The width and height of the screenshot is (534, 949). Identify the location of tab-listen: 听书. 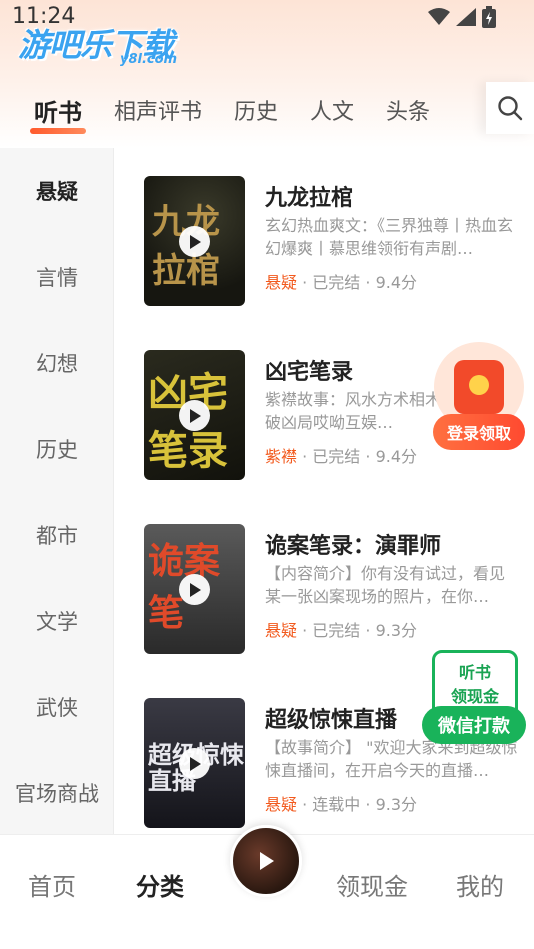
(58, 113).